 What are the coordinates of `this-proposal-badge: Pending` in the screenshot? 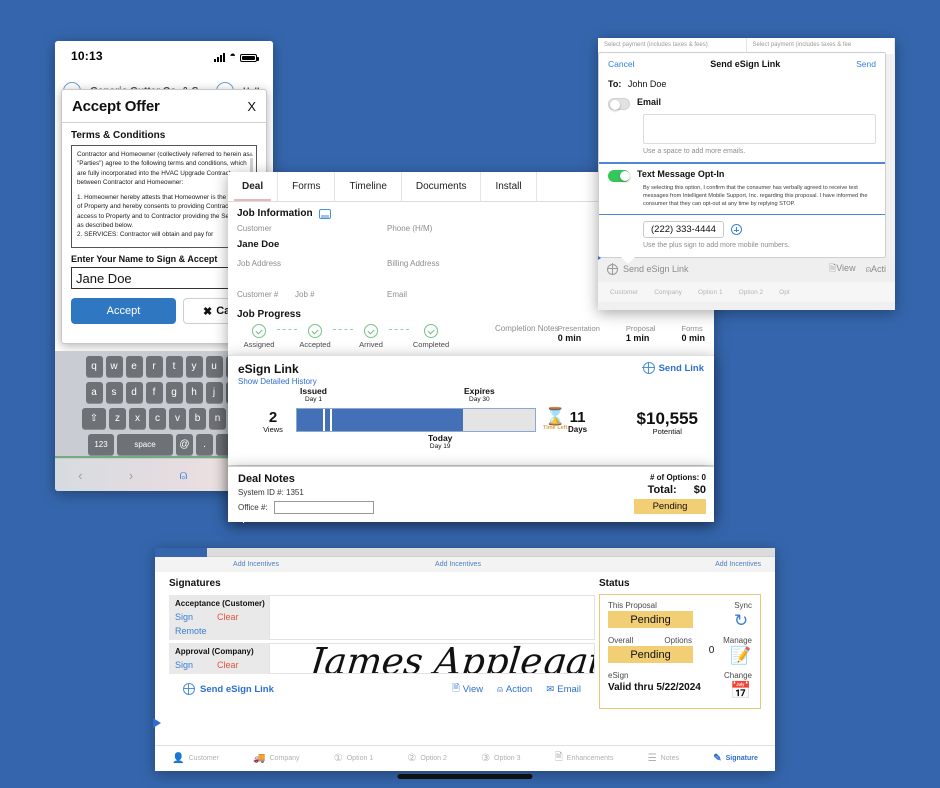 It's located at (650, 619).